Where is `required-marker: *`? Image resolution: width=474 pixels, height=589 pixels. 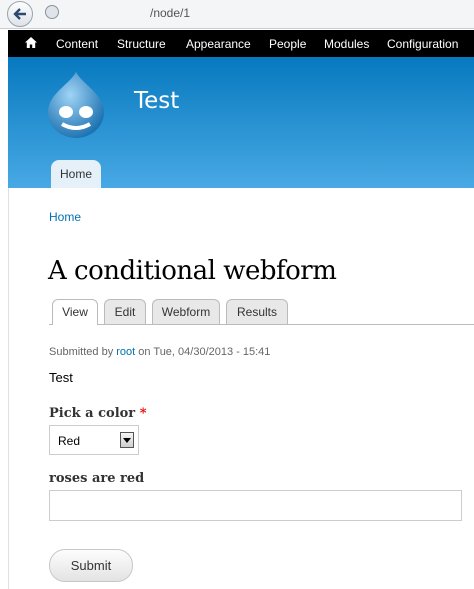 required-marker: * is located at coordinates (143, 413).